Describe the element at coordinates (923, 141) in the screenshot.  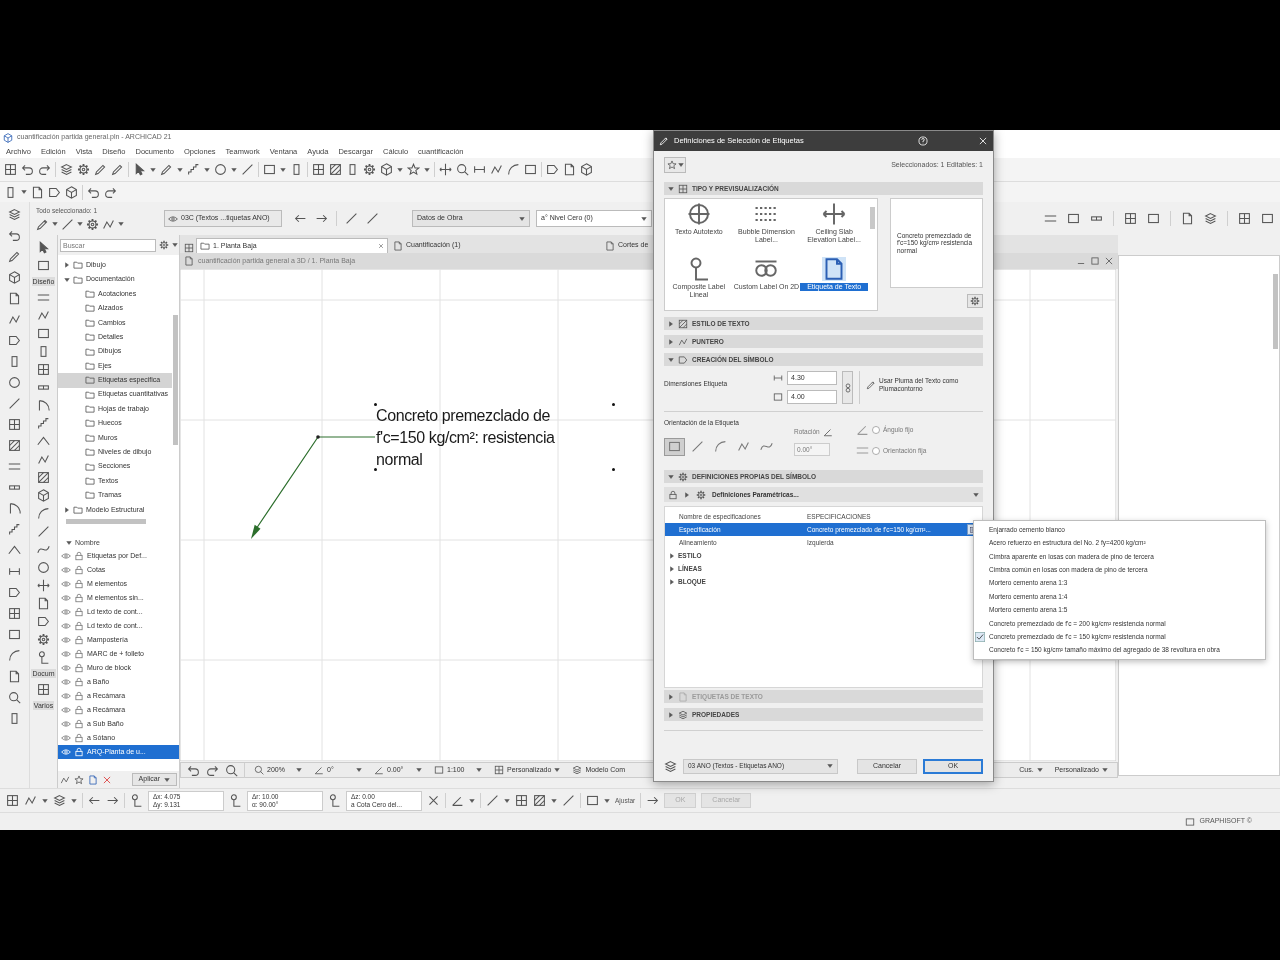
I see `help-icon` at that location.